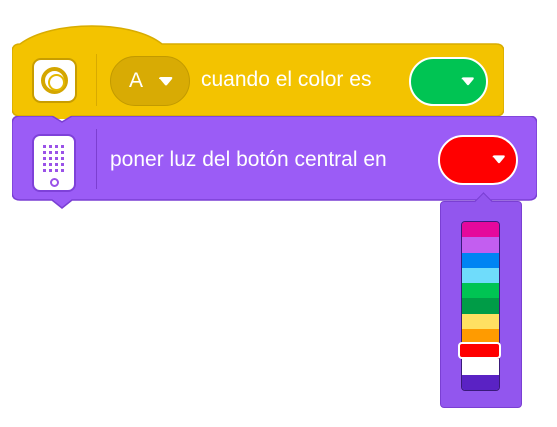 Image resolution: width=557 pixels, height=427 pixels. I want to click on color-palette-dropdown, so click(481, 300).